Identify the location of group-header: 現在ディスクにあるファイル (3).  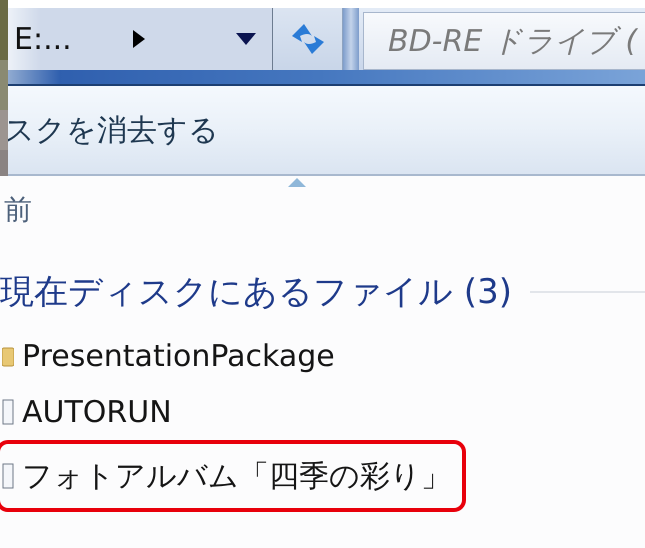
(256, 292).